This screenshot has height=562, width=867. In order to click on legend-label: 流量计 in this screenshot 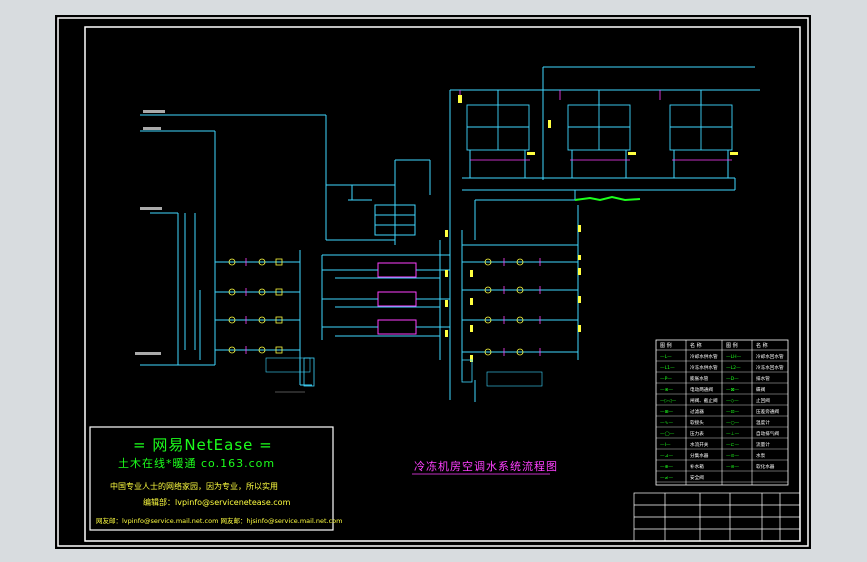, I will do `click(763, 444)`.